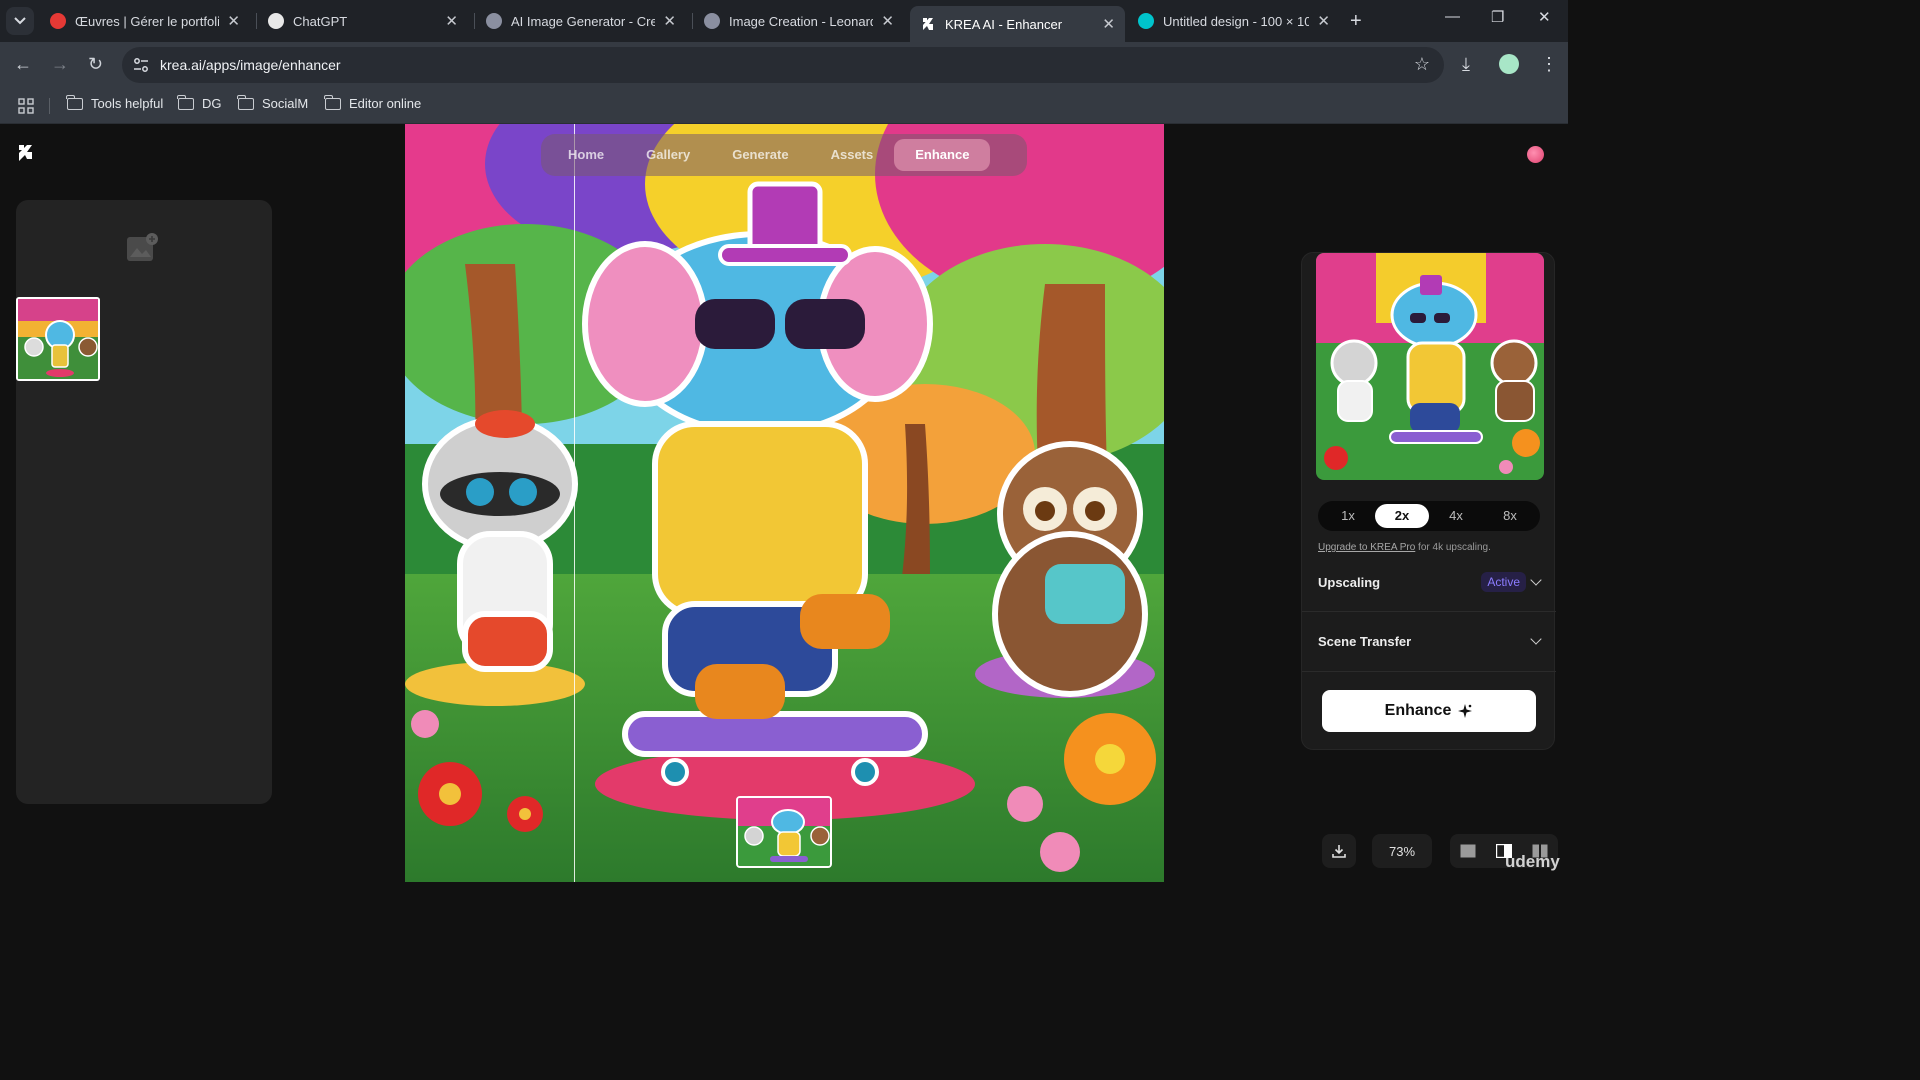  What do you see at coordinates (1465, 711) in the screenshot?
I see `sparkle-icon` at bounding box center [1465, 711].